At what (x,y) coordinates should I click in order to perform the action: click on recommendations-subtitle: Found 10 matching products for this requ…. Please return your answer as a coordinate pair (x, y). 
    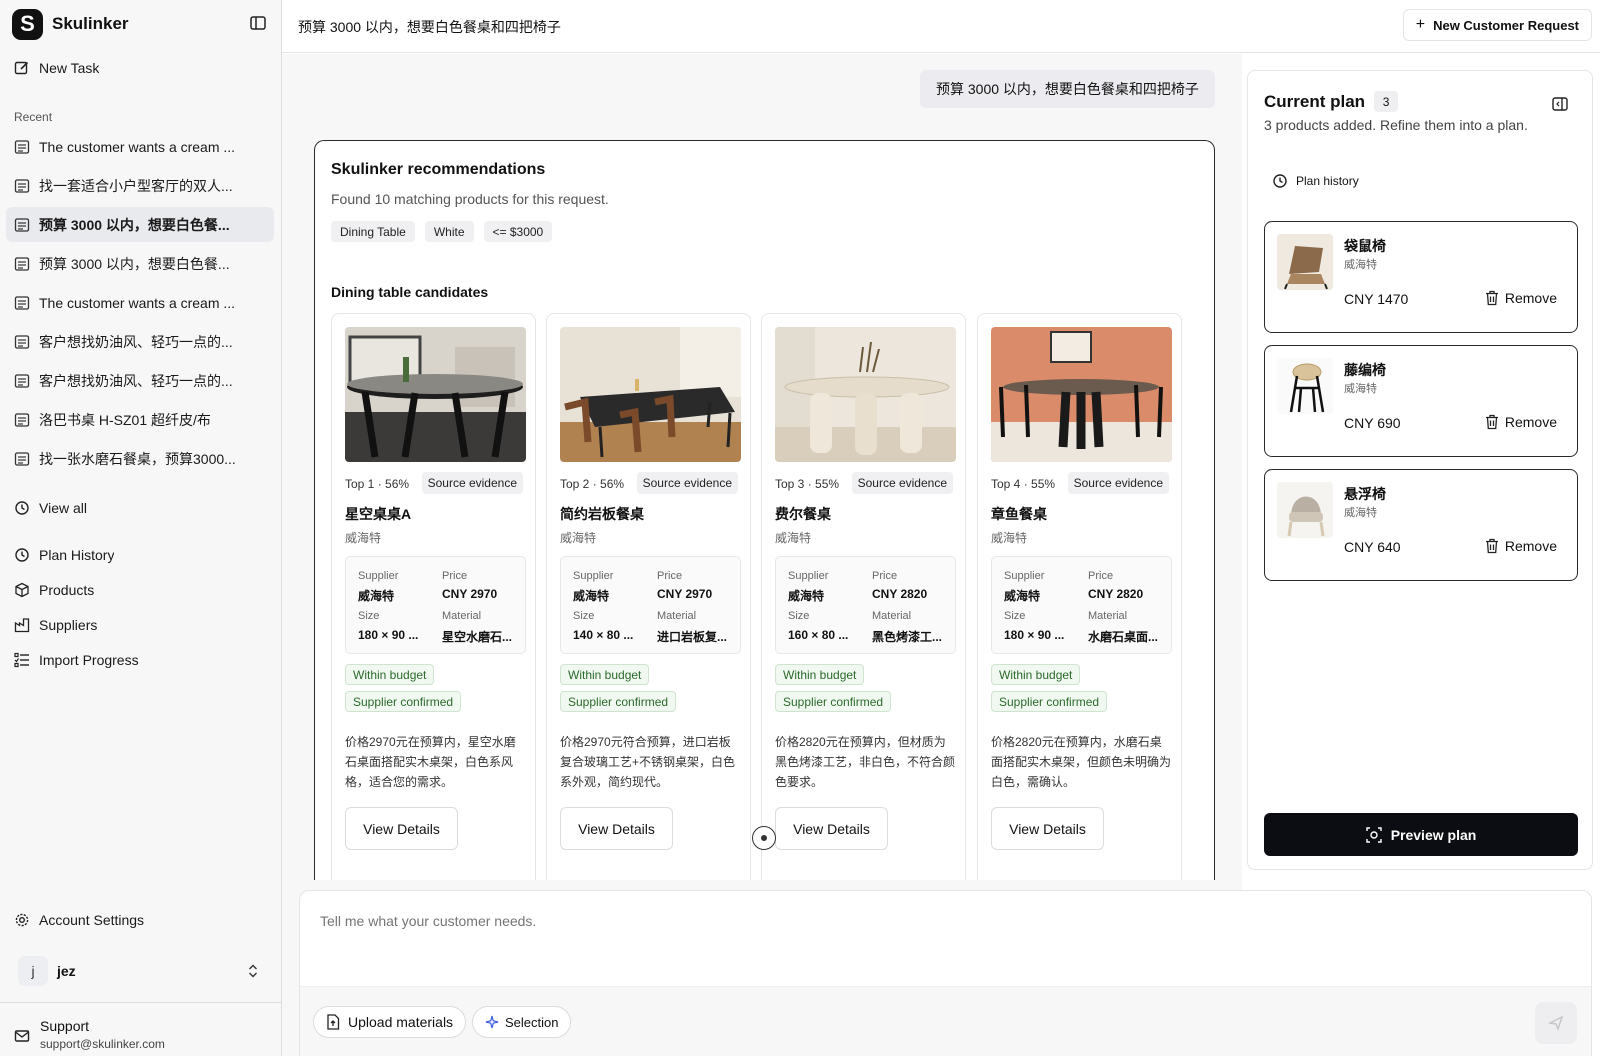
    Looking at the image, I should click on (470, 199).